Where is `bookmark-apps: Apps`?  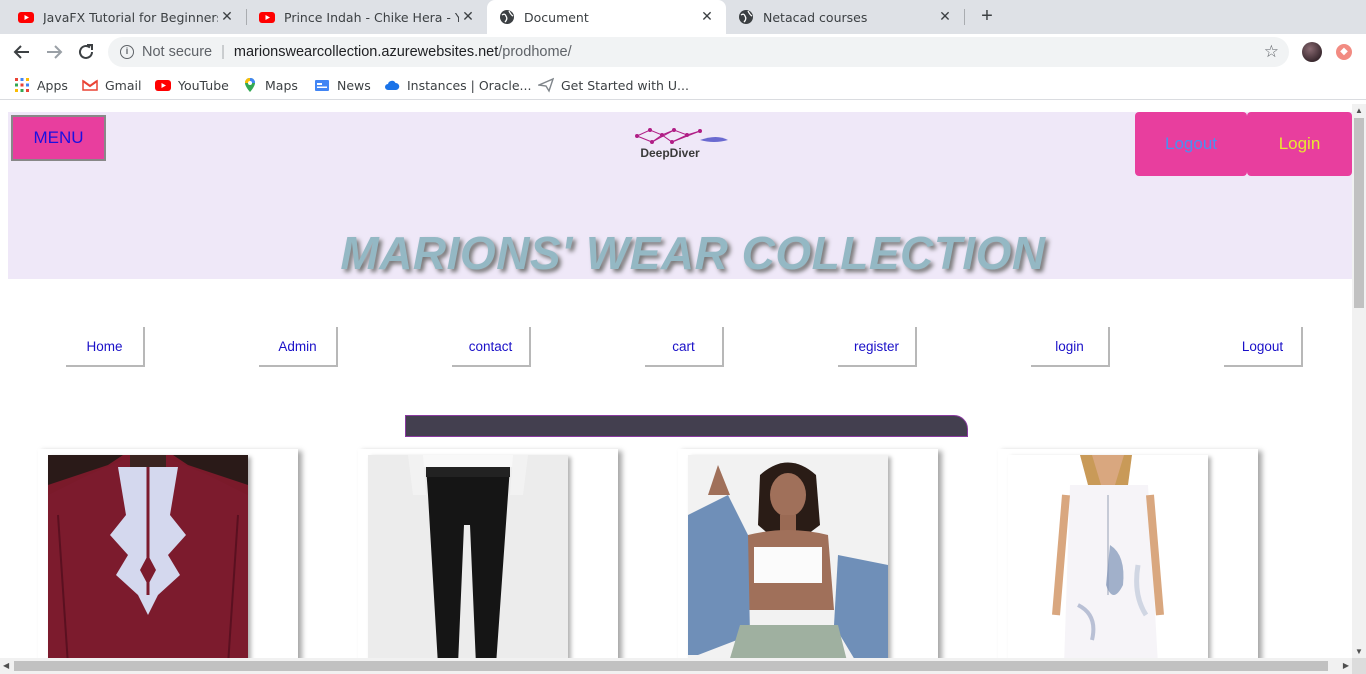
bookmark-apps: Apps is located at coordinates (41, 85).